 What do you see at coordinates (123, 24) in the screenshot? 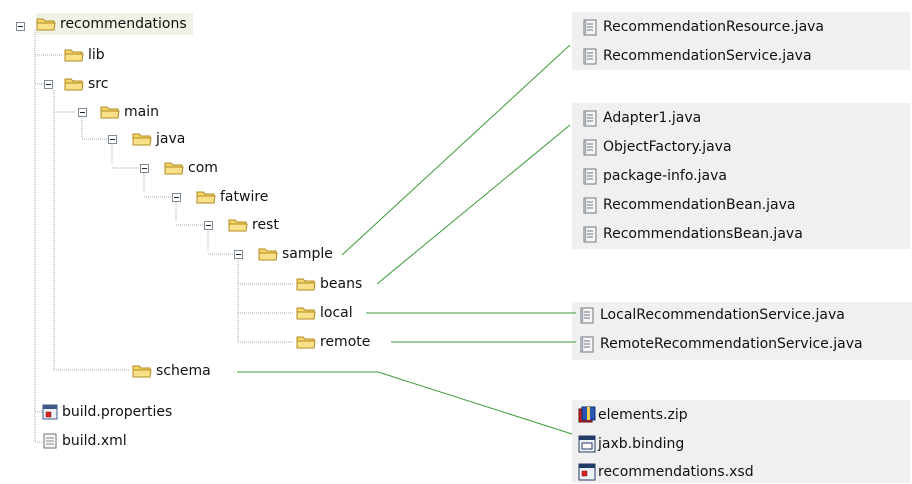
I see `tree-node-label: recommendations` at bounding box center [123, 24].